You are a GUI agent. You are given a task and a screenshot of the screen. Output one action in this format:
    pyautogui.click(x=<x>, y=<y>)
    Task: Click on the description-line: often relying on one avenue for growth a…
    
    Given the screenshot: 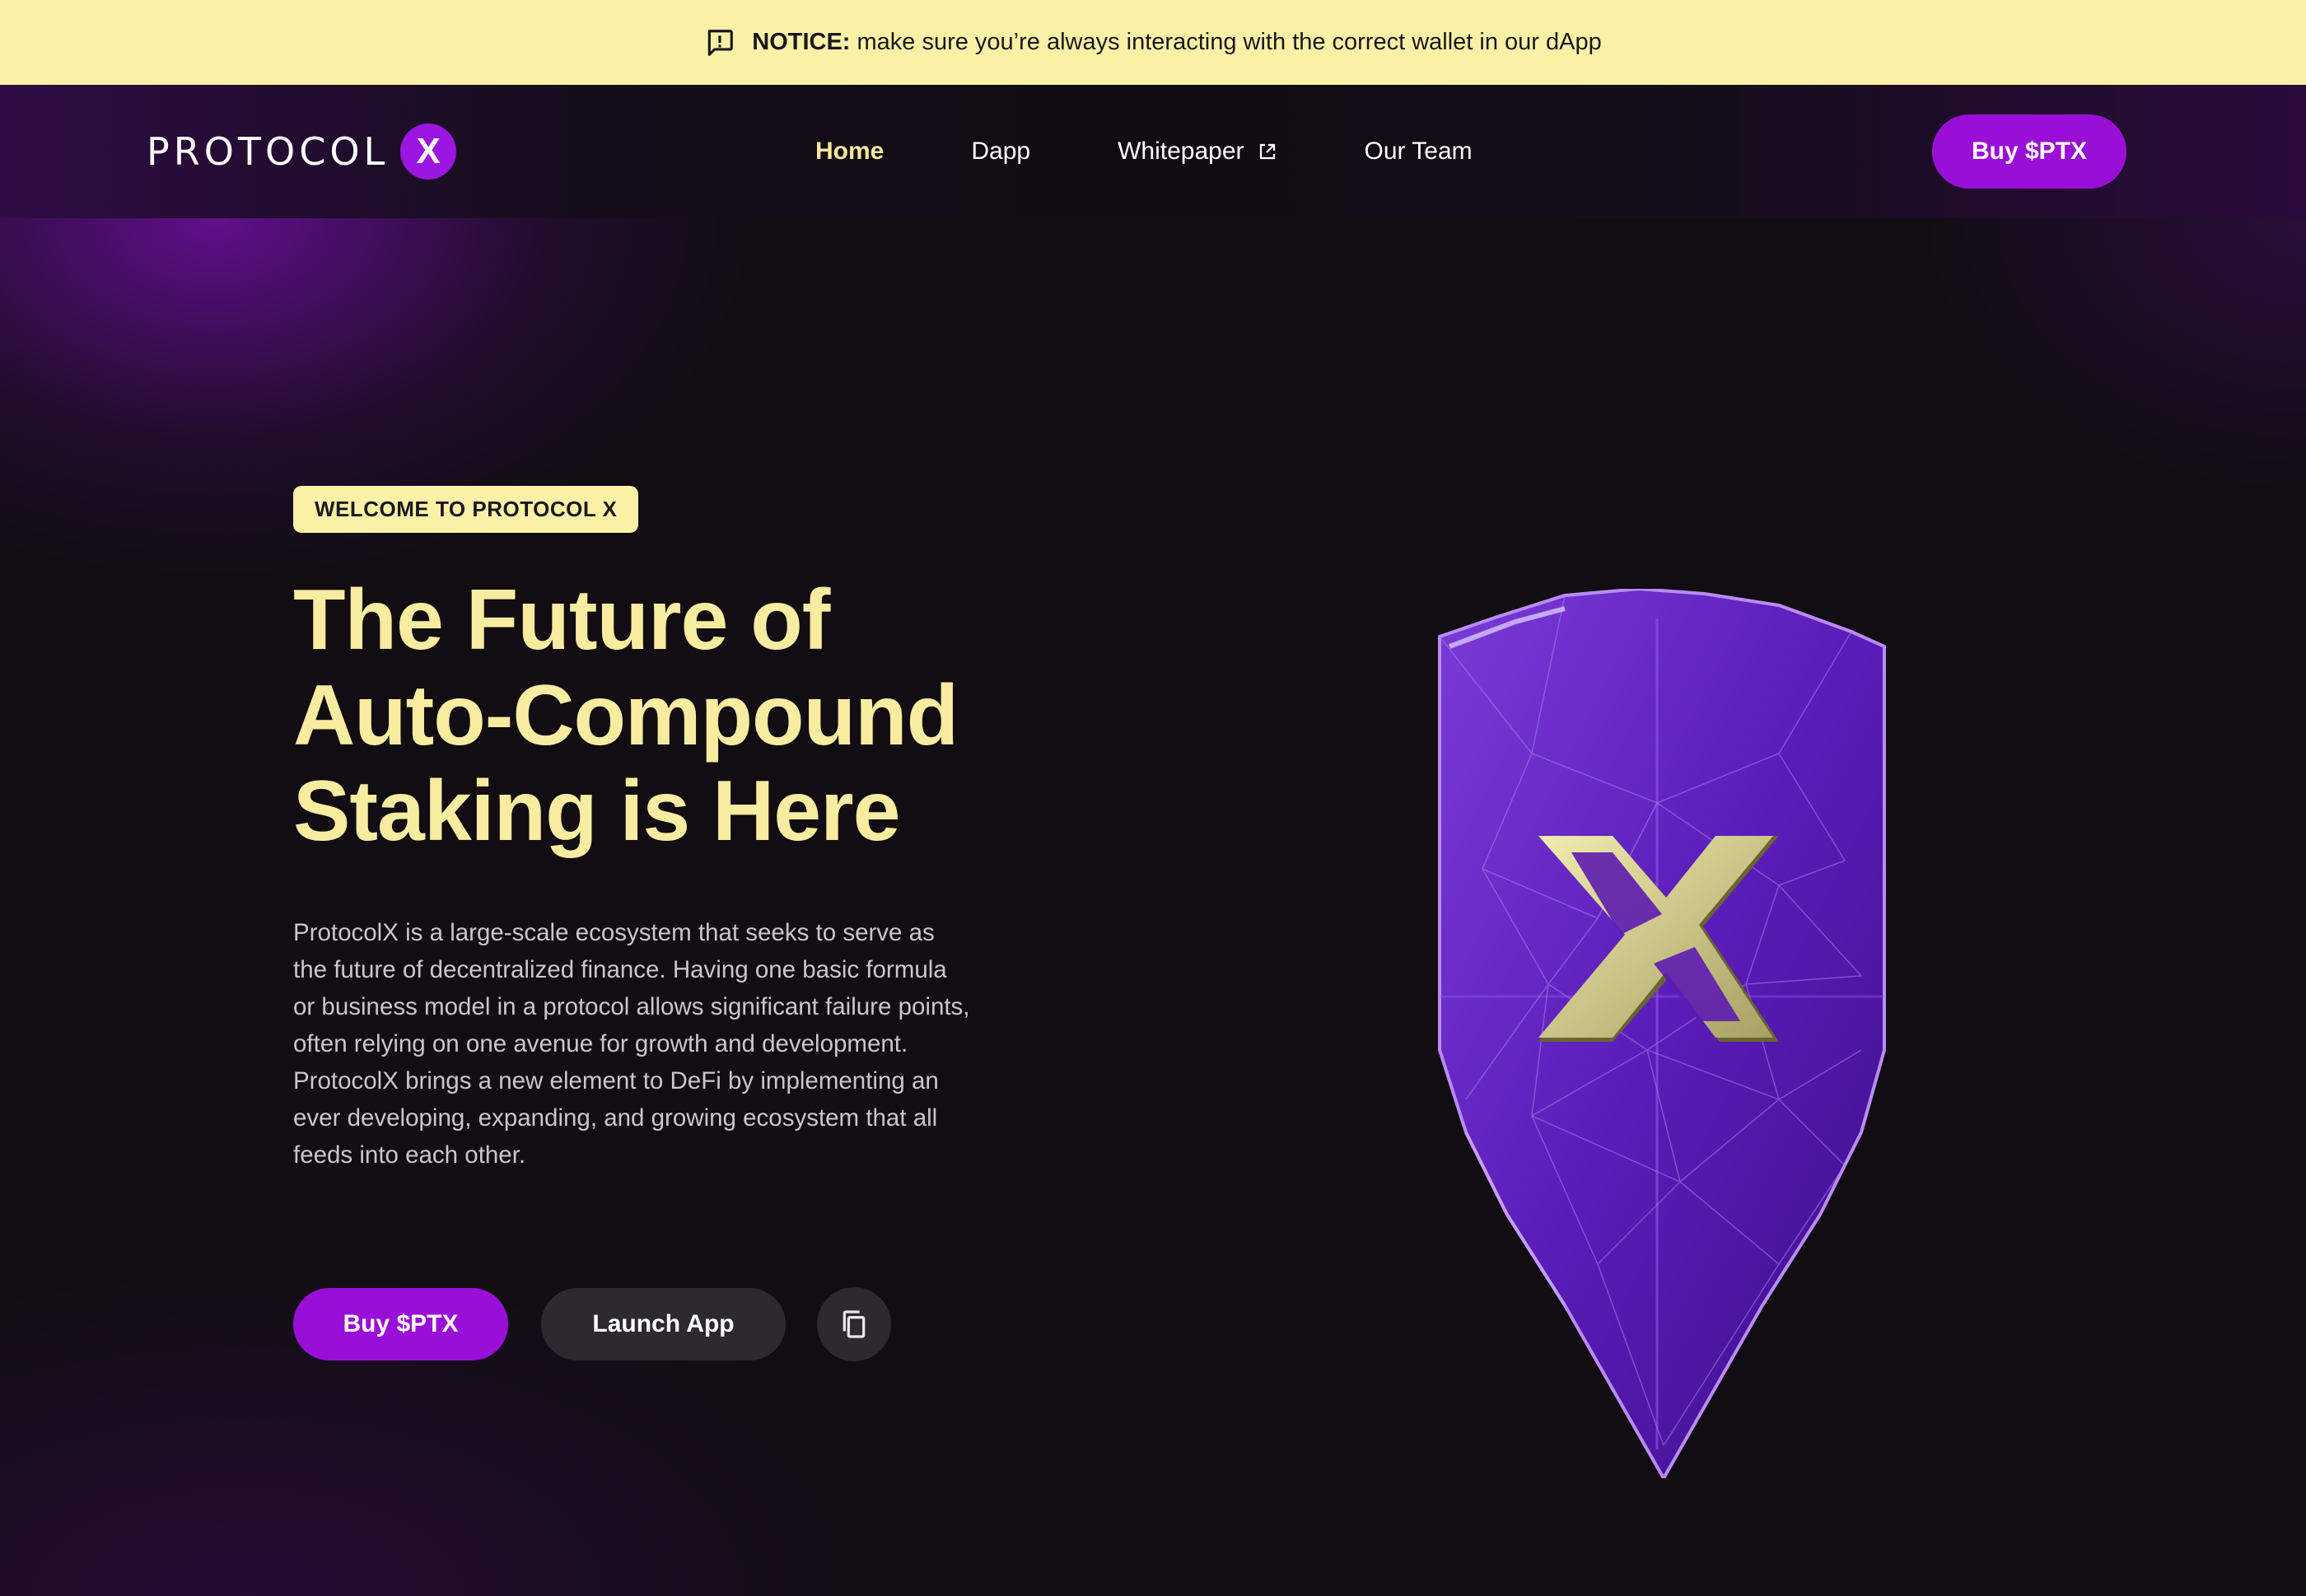 What is the action you would take?
    pyautogui.click(x=600, y=1043)
    